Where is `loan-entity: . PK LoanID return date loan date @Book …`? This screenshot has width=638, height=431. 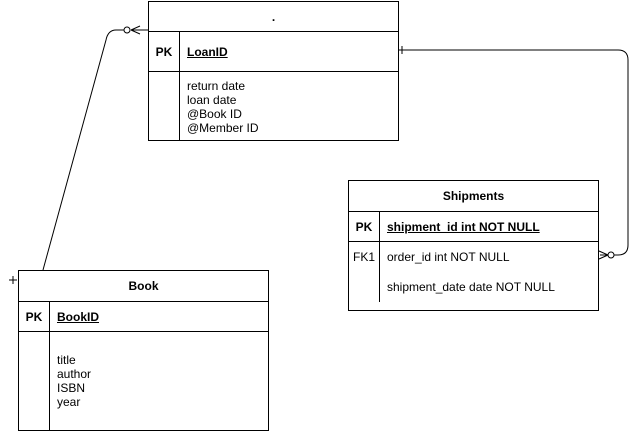
loan-entity: . PK LoanID return date loan date @Book … is located at coordinates (273, 71).